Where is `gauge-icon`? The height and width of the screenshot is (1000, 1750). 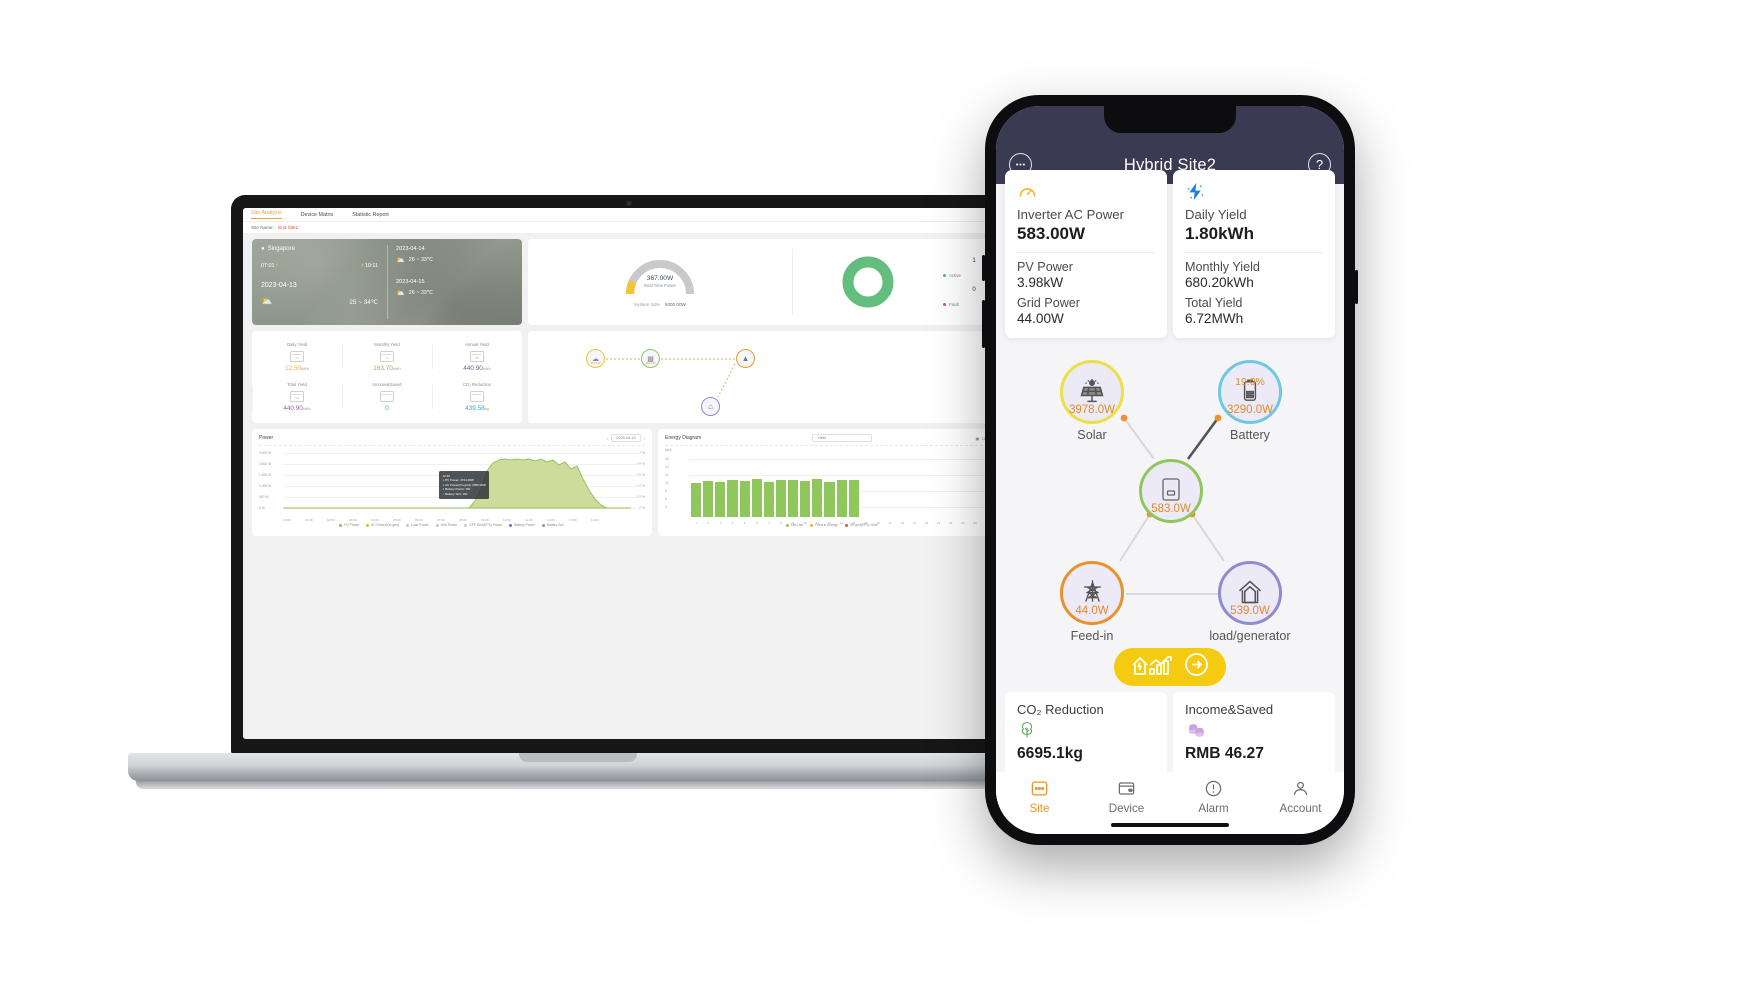 gauge-icon is located at coordinates (1086, 191).